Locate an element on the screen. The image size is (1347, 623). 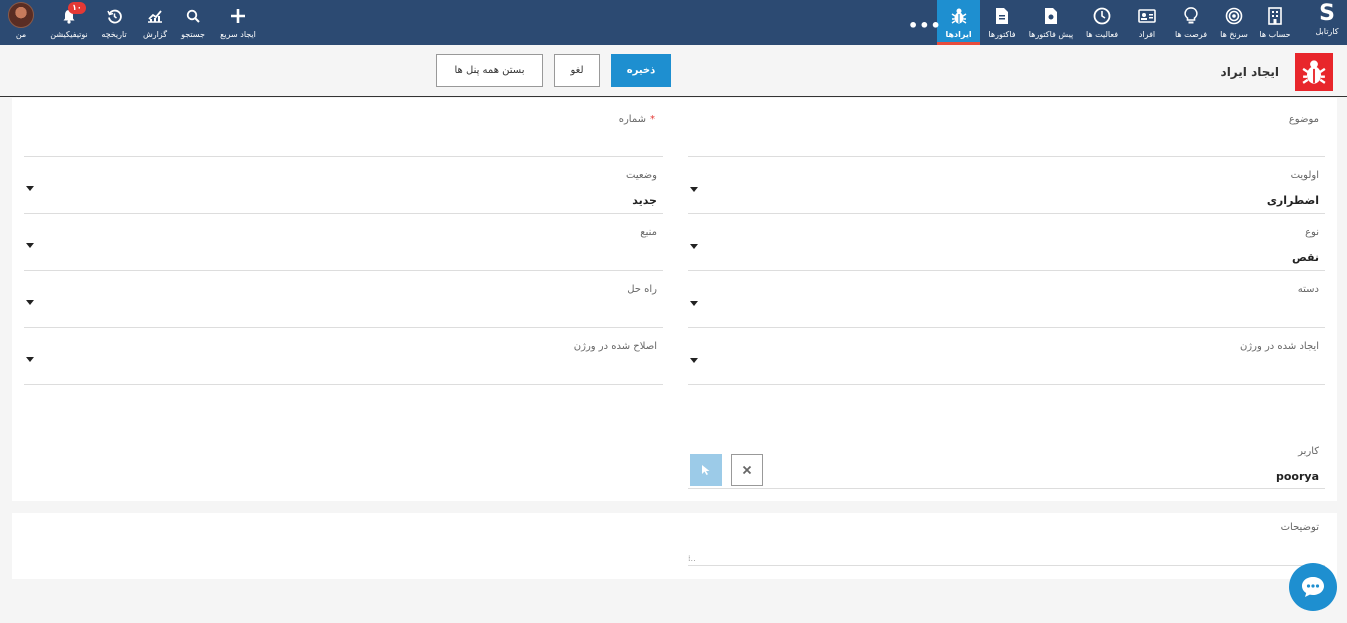
nav-item-leads: سرنخ ها is located at coordinates (1234, 22).